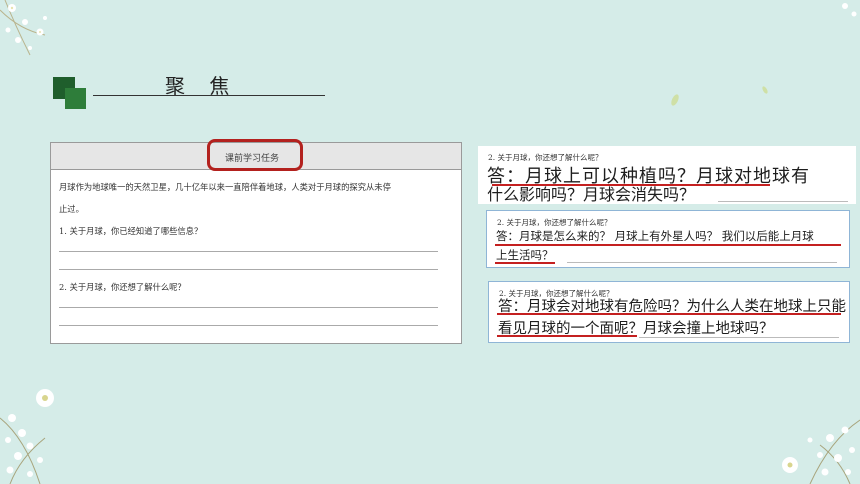 The height and width of the screenshot is (484, 860). I want to click on slide-title-block: 聚 焦, so click(193, 92).